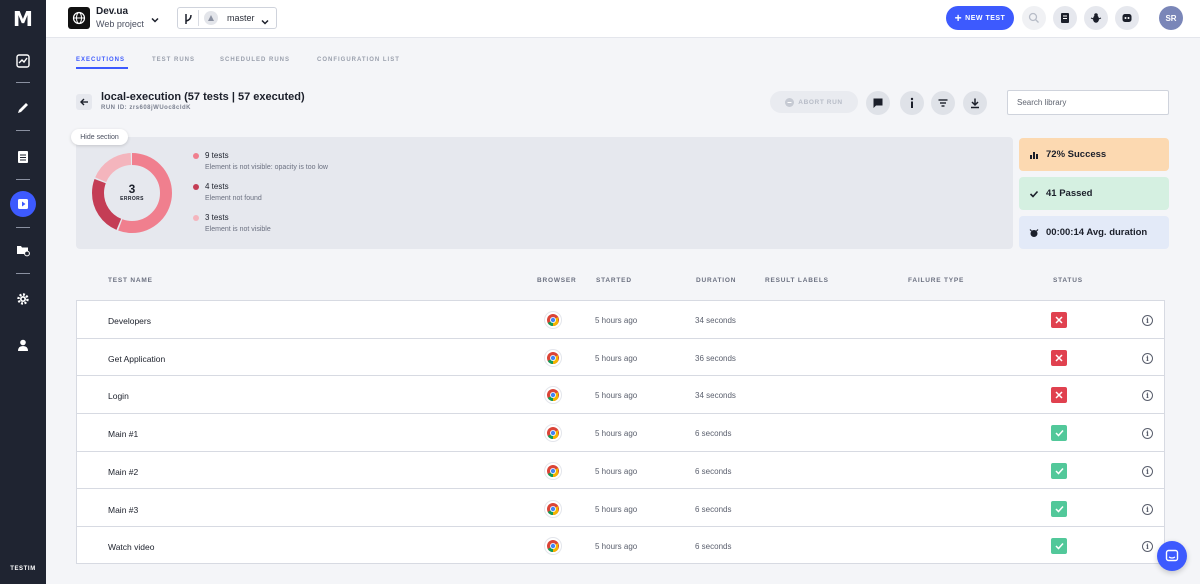 This screenshot has width=1200, height=584. Describe the element at coordinates (136, 359) in the screenshot. I see `test-name: Get Application` at that location.